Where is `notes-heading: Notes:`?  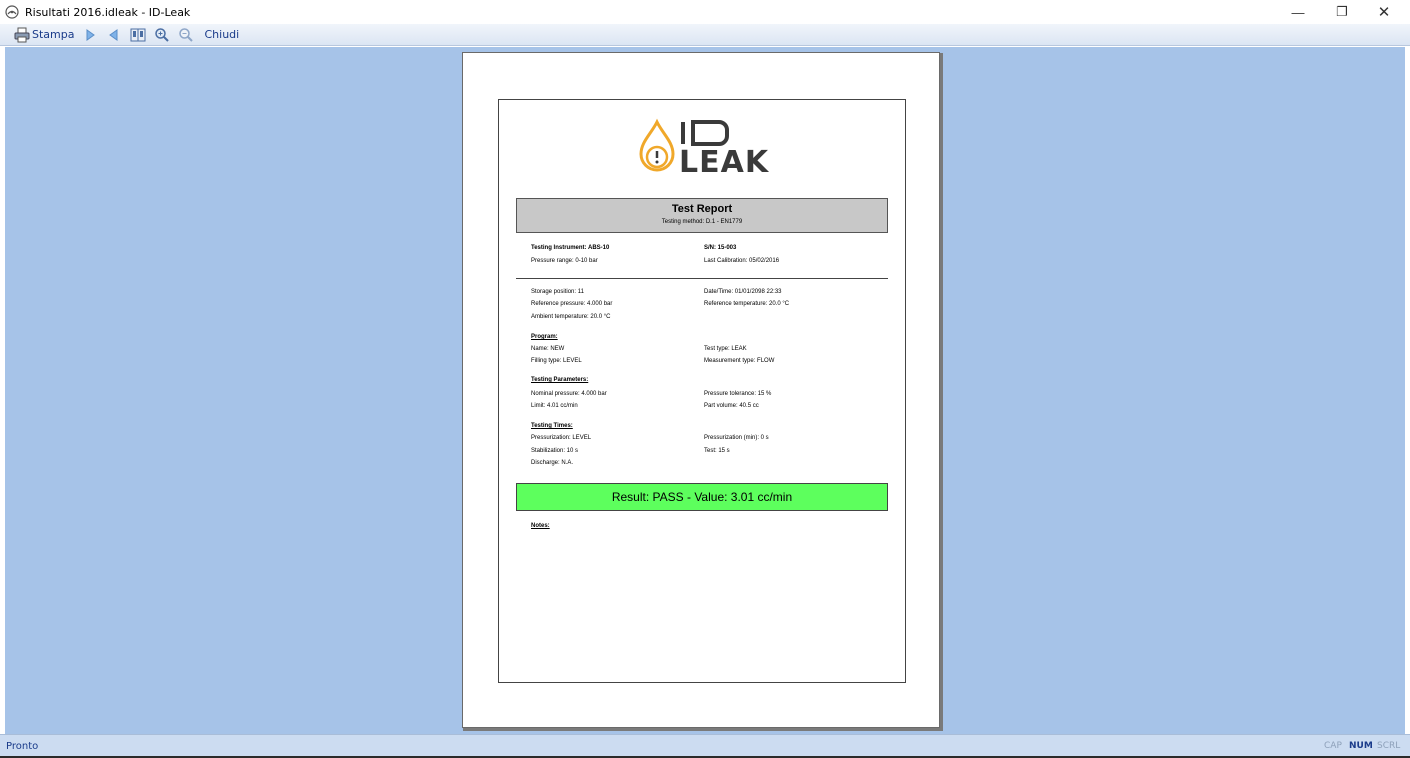
notes-heading: Notes: is located at coordinates (540, 526).